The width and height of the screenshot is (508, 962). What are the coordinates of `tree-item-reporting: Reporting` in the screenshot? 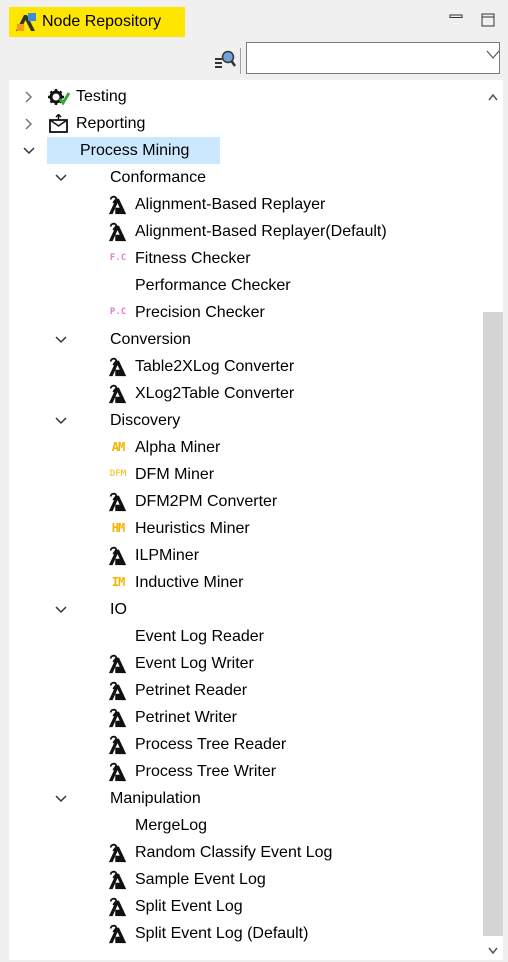 It's located at (96, 123).